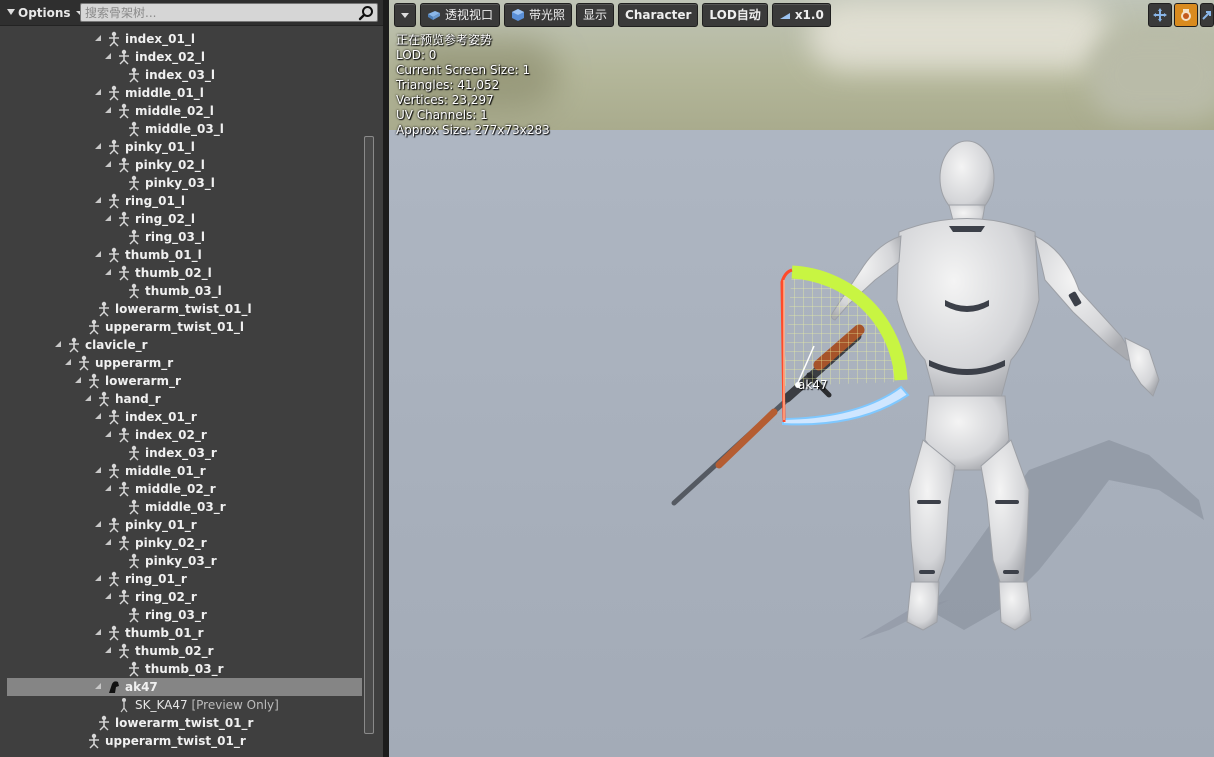 The width and height of the screenshot is (1214, 757). Describe the element at coordinates (1186, 15) in the screenshot. I see `camera-tool-button` at that location.